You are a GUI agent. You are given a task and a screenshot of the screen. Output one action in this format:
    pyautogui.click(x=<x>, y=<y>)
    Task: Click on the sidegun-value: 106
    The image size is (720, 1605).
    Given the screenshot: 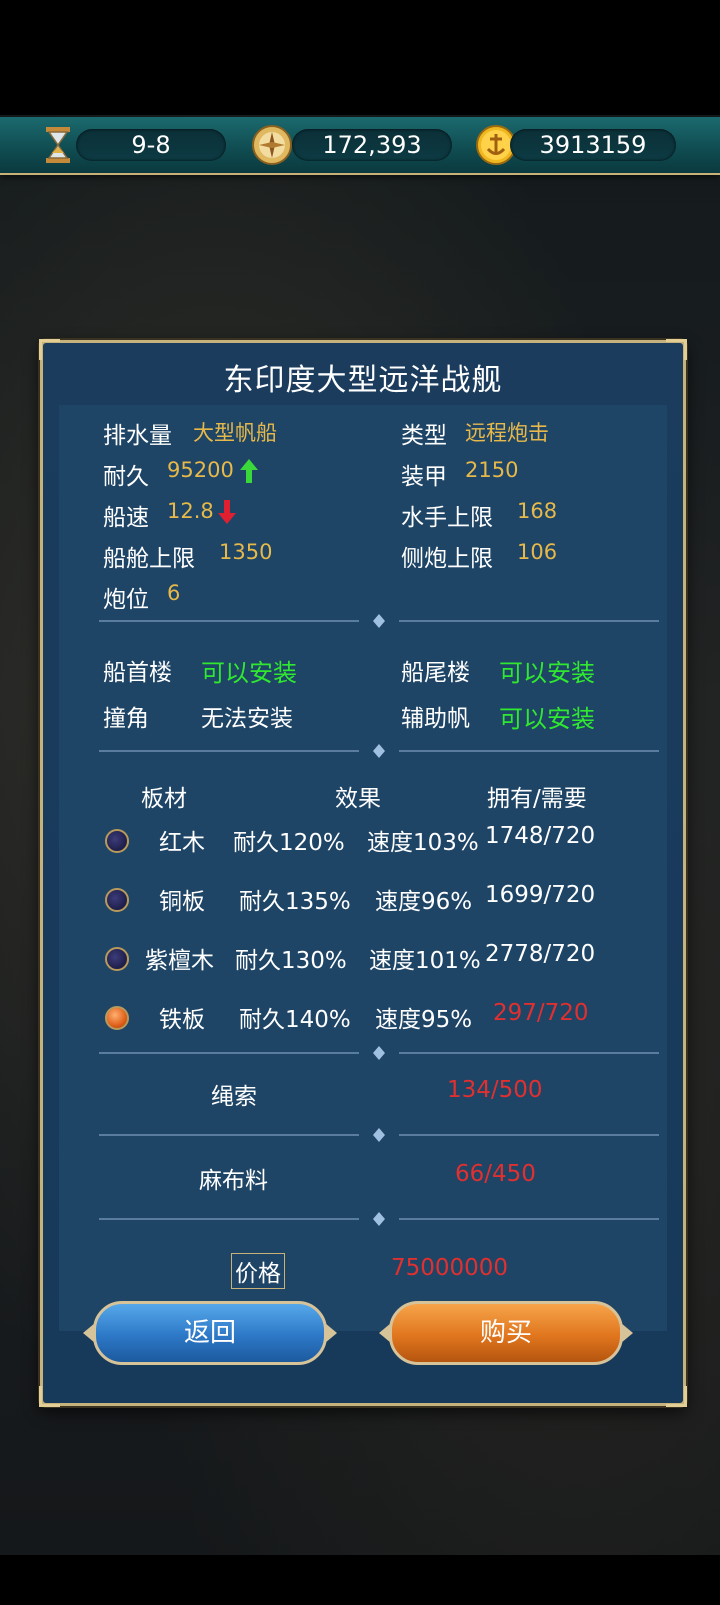 What is the action you would take?
    pyautogui.click(x=537, y=552)
    